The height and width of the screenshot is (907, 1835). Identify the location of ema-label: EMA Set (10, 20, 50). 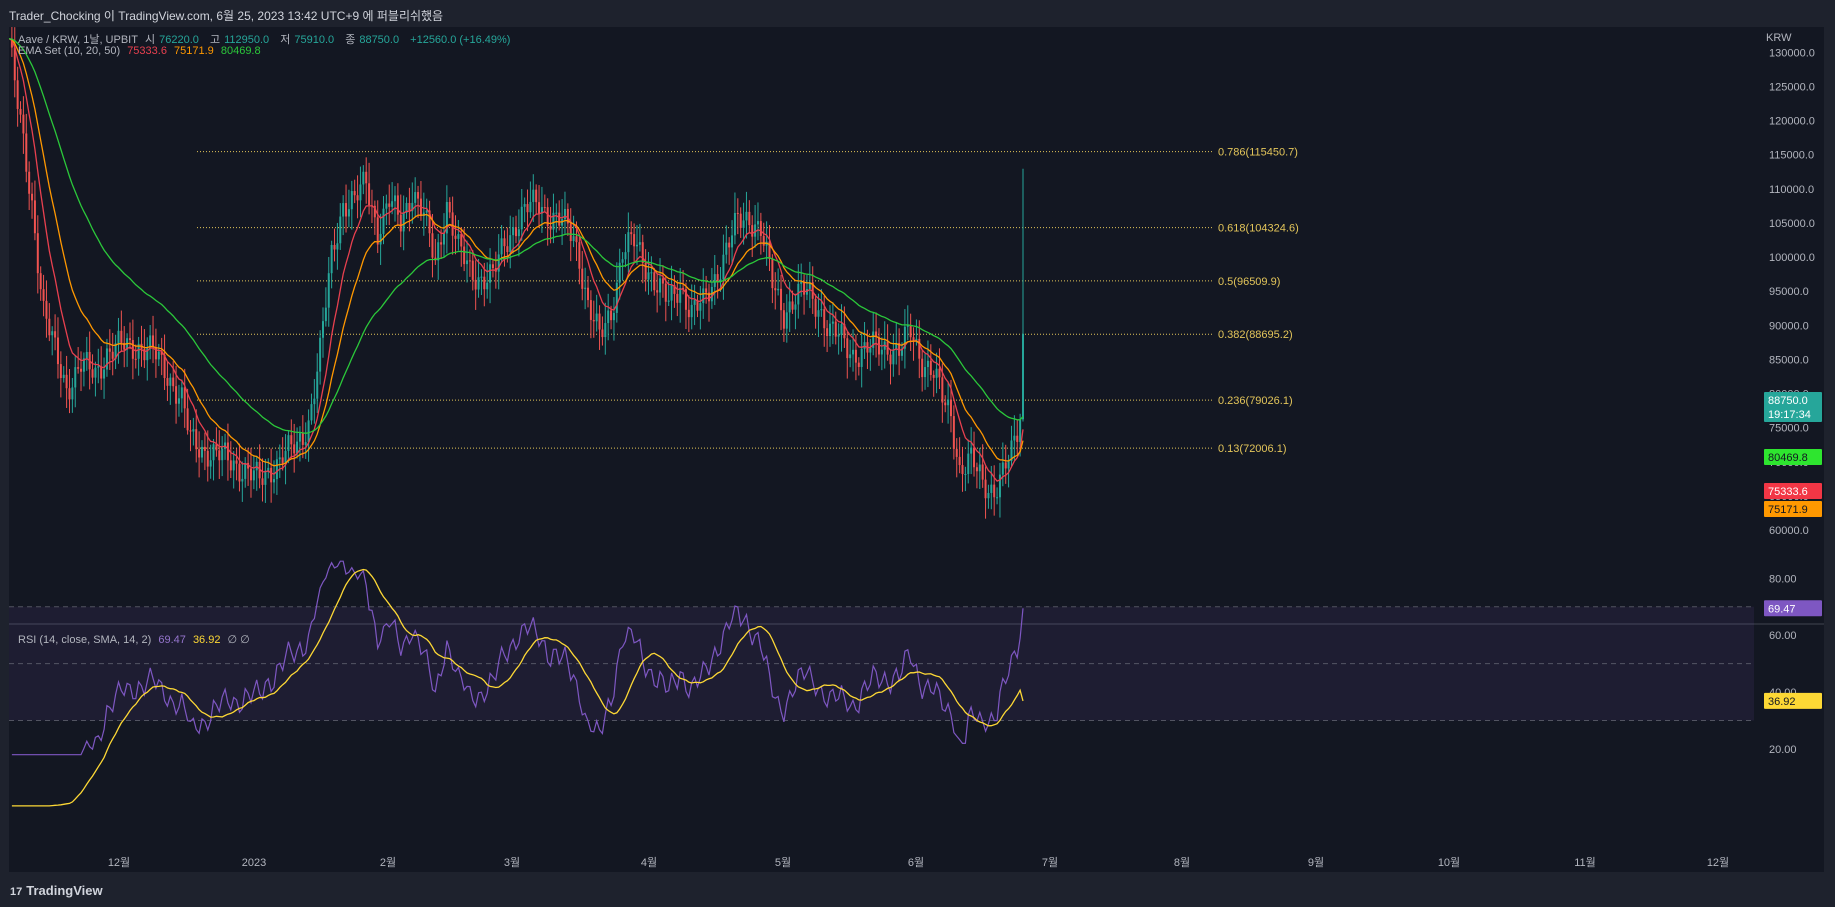
(69, 51).